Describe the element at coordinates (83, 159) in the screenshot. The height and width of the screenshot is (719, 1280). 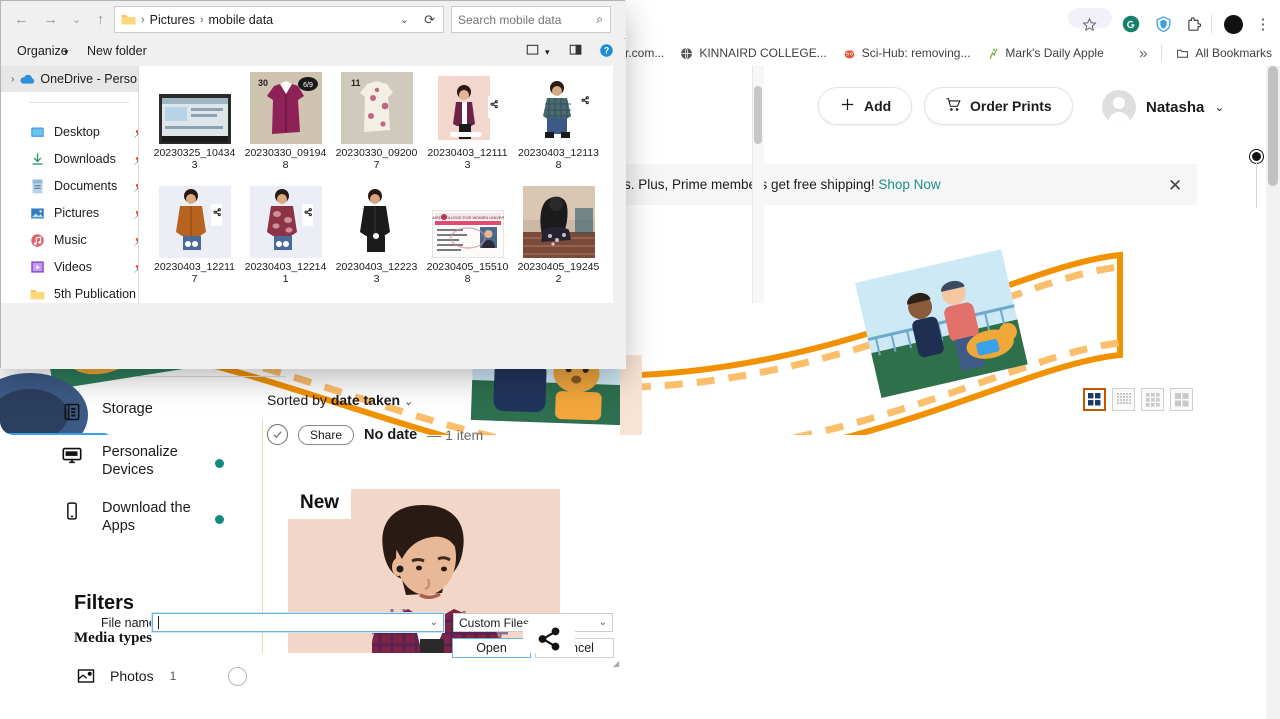
I see `tree-item-downloads: Downloads 📌` at that location.